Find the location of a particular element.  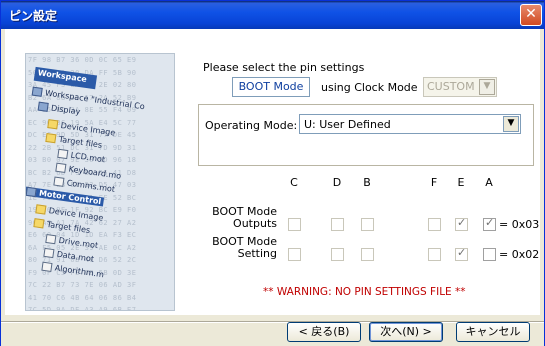

tree-item: Data.mot is located at coordinates (69, 255).